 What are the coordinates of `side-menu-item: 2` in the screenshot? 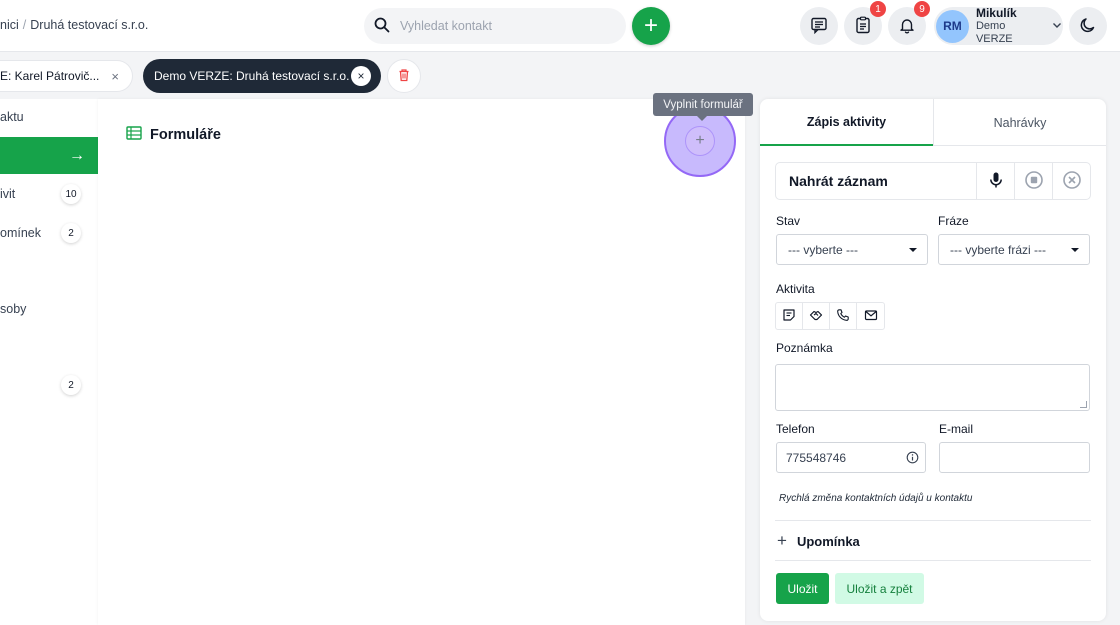 It's located at (49, 385).